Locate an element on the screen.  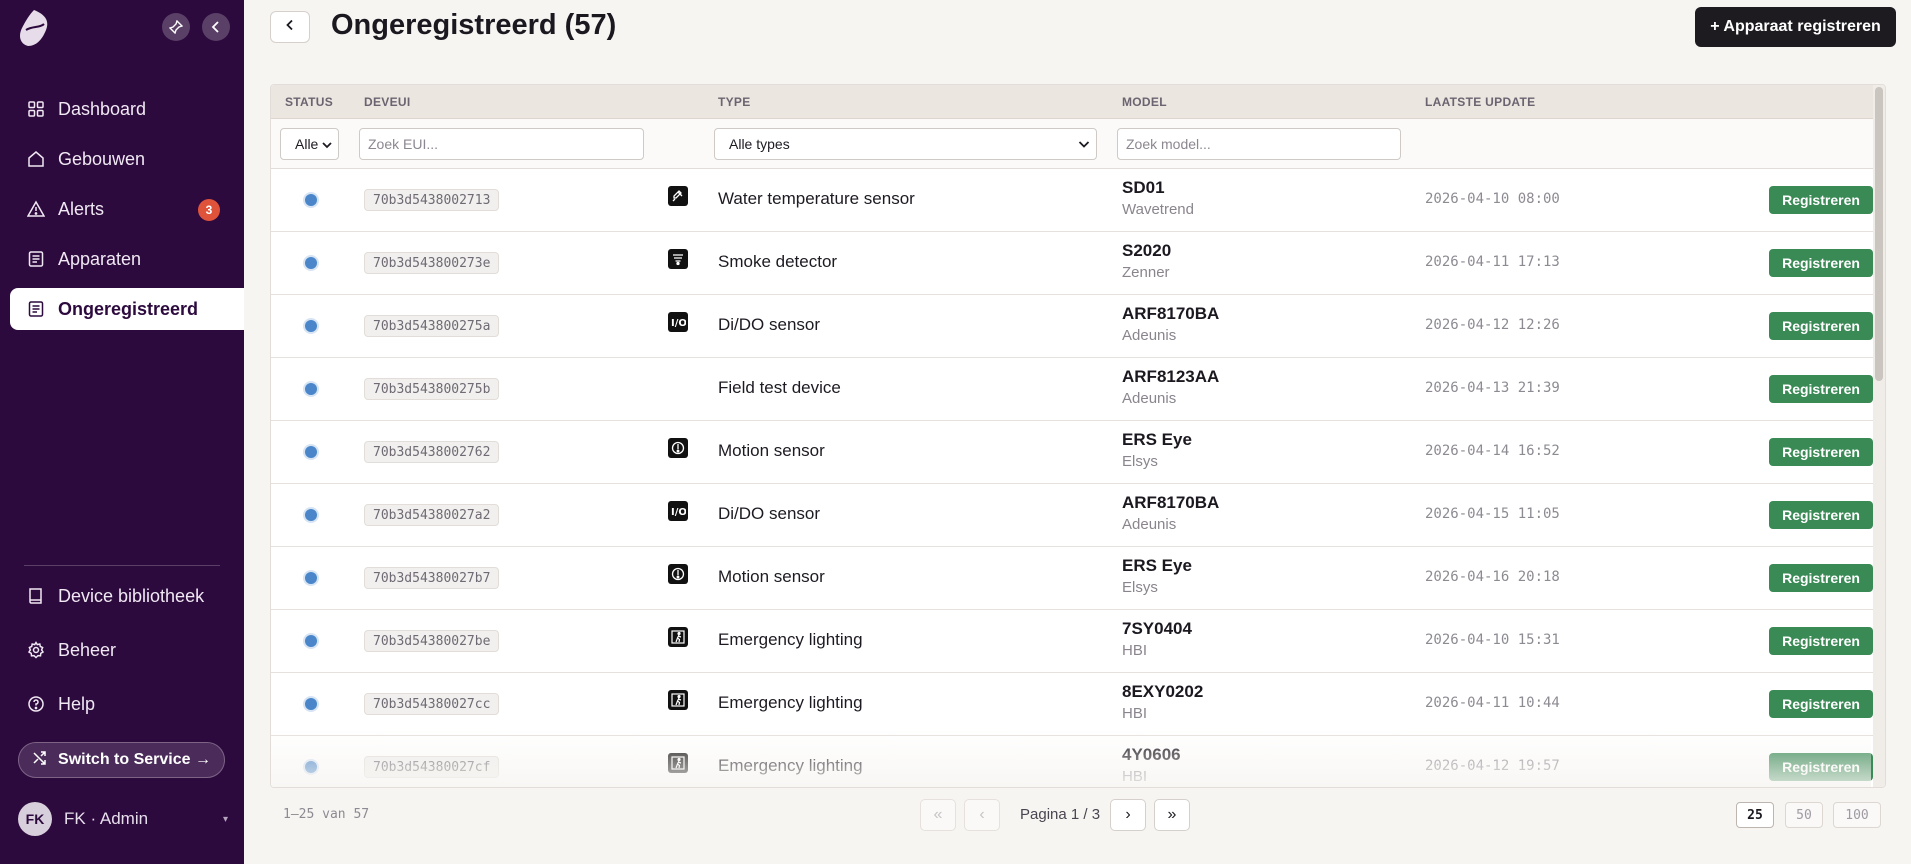
scrollbar-thumb is located at coordinates (1879, 234).